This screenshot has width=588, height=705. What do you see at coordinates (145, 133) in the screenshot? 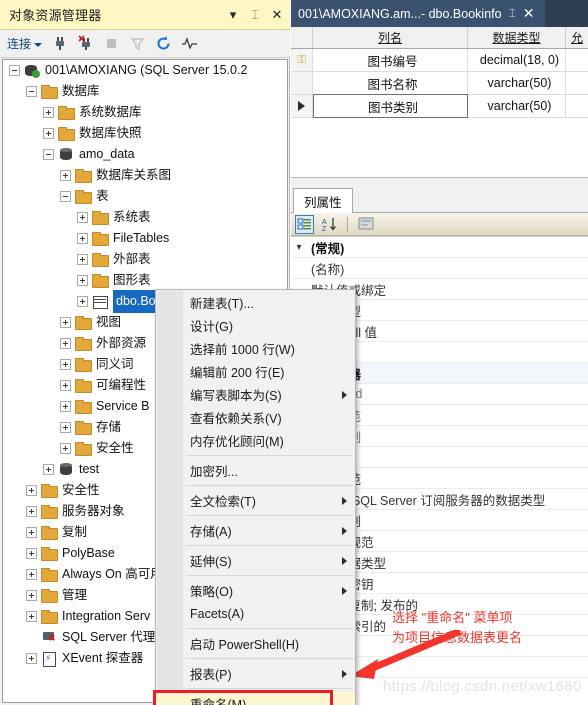
I see `tree-node: 数据库快照` at bounding box center [145, 133].